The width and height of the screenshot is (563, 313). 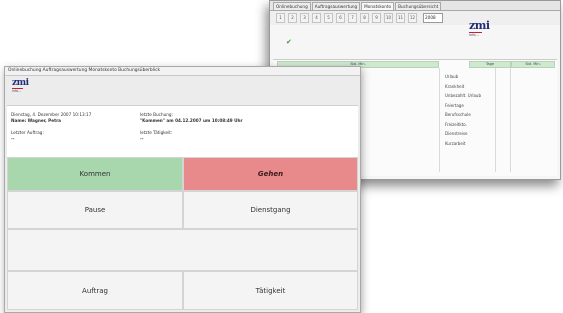 What do you see at coordinates (456, 124) in the screenshot?
I see `list-item: Freizeitkto.` at bounding box center [456, 124].